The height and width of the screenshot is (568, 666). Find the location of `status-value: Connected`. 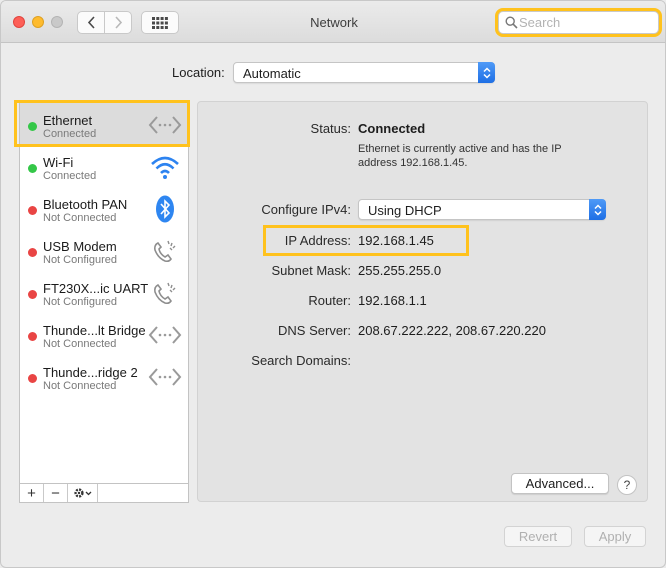

status-value: Connected is located at coordinates (392, 128).